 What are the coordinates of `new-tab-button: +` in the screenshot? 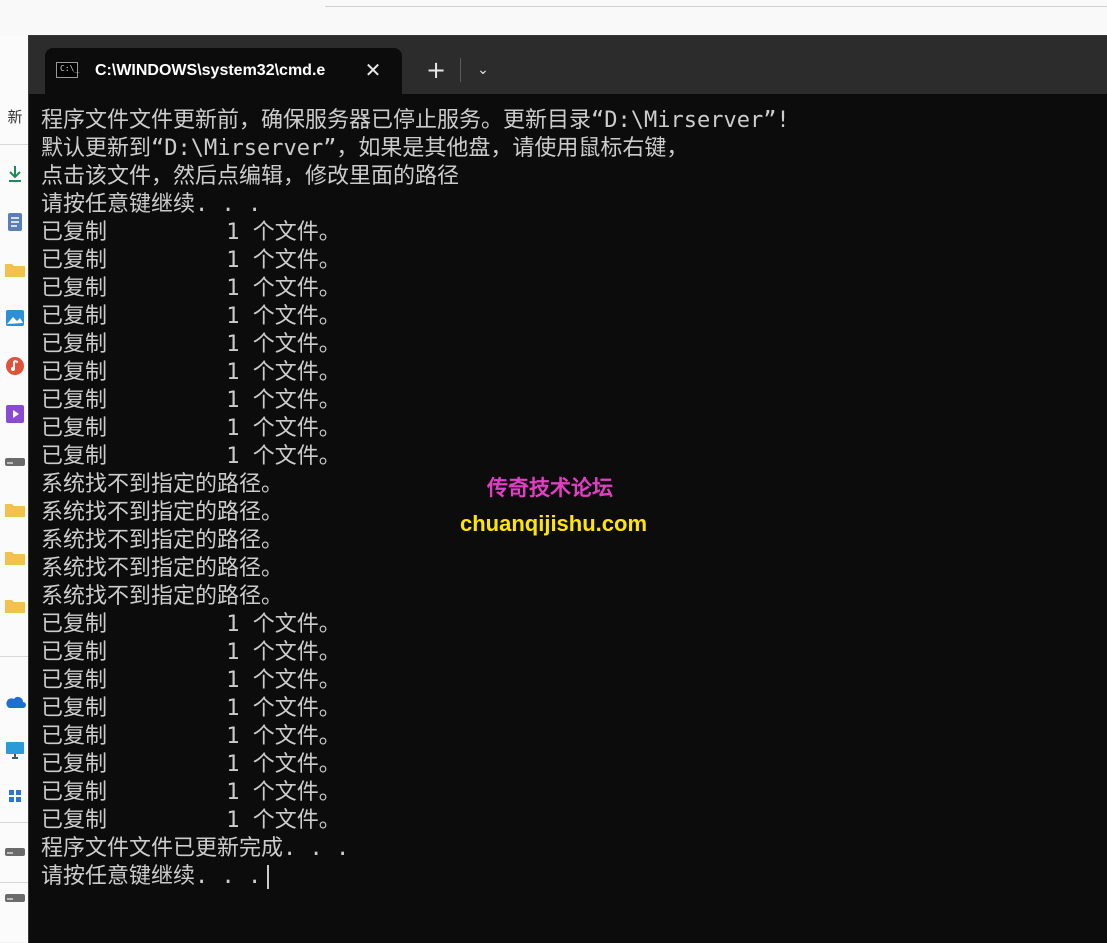 It's located at (436, 70).